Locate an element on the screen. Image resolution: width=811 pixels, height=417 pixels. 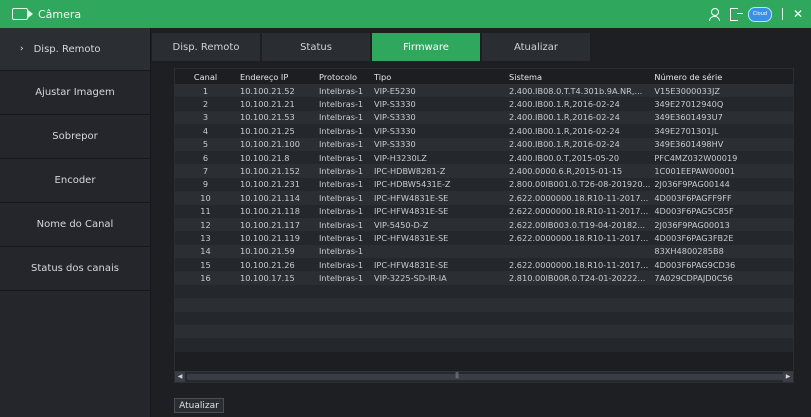
col-header-protocolo: Protocolo is located at coordinates (342, 76).